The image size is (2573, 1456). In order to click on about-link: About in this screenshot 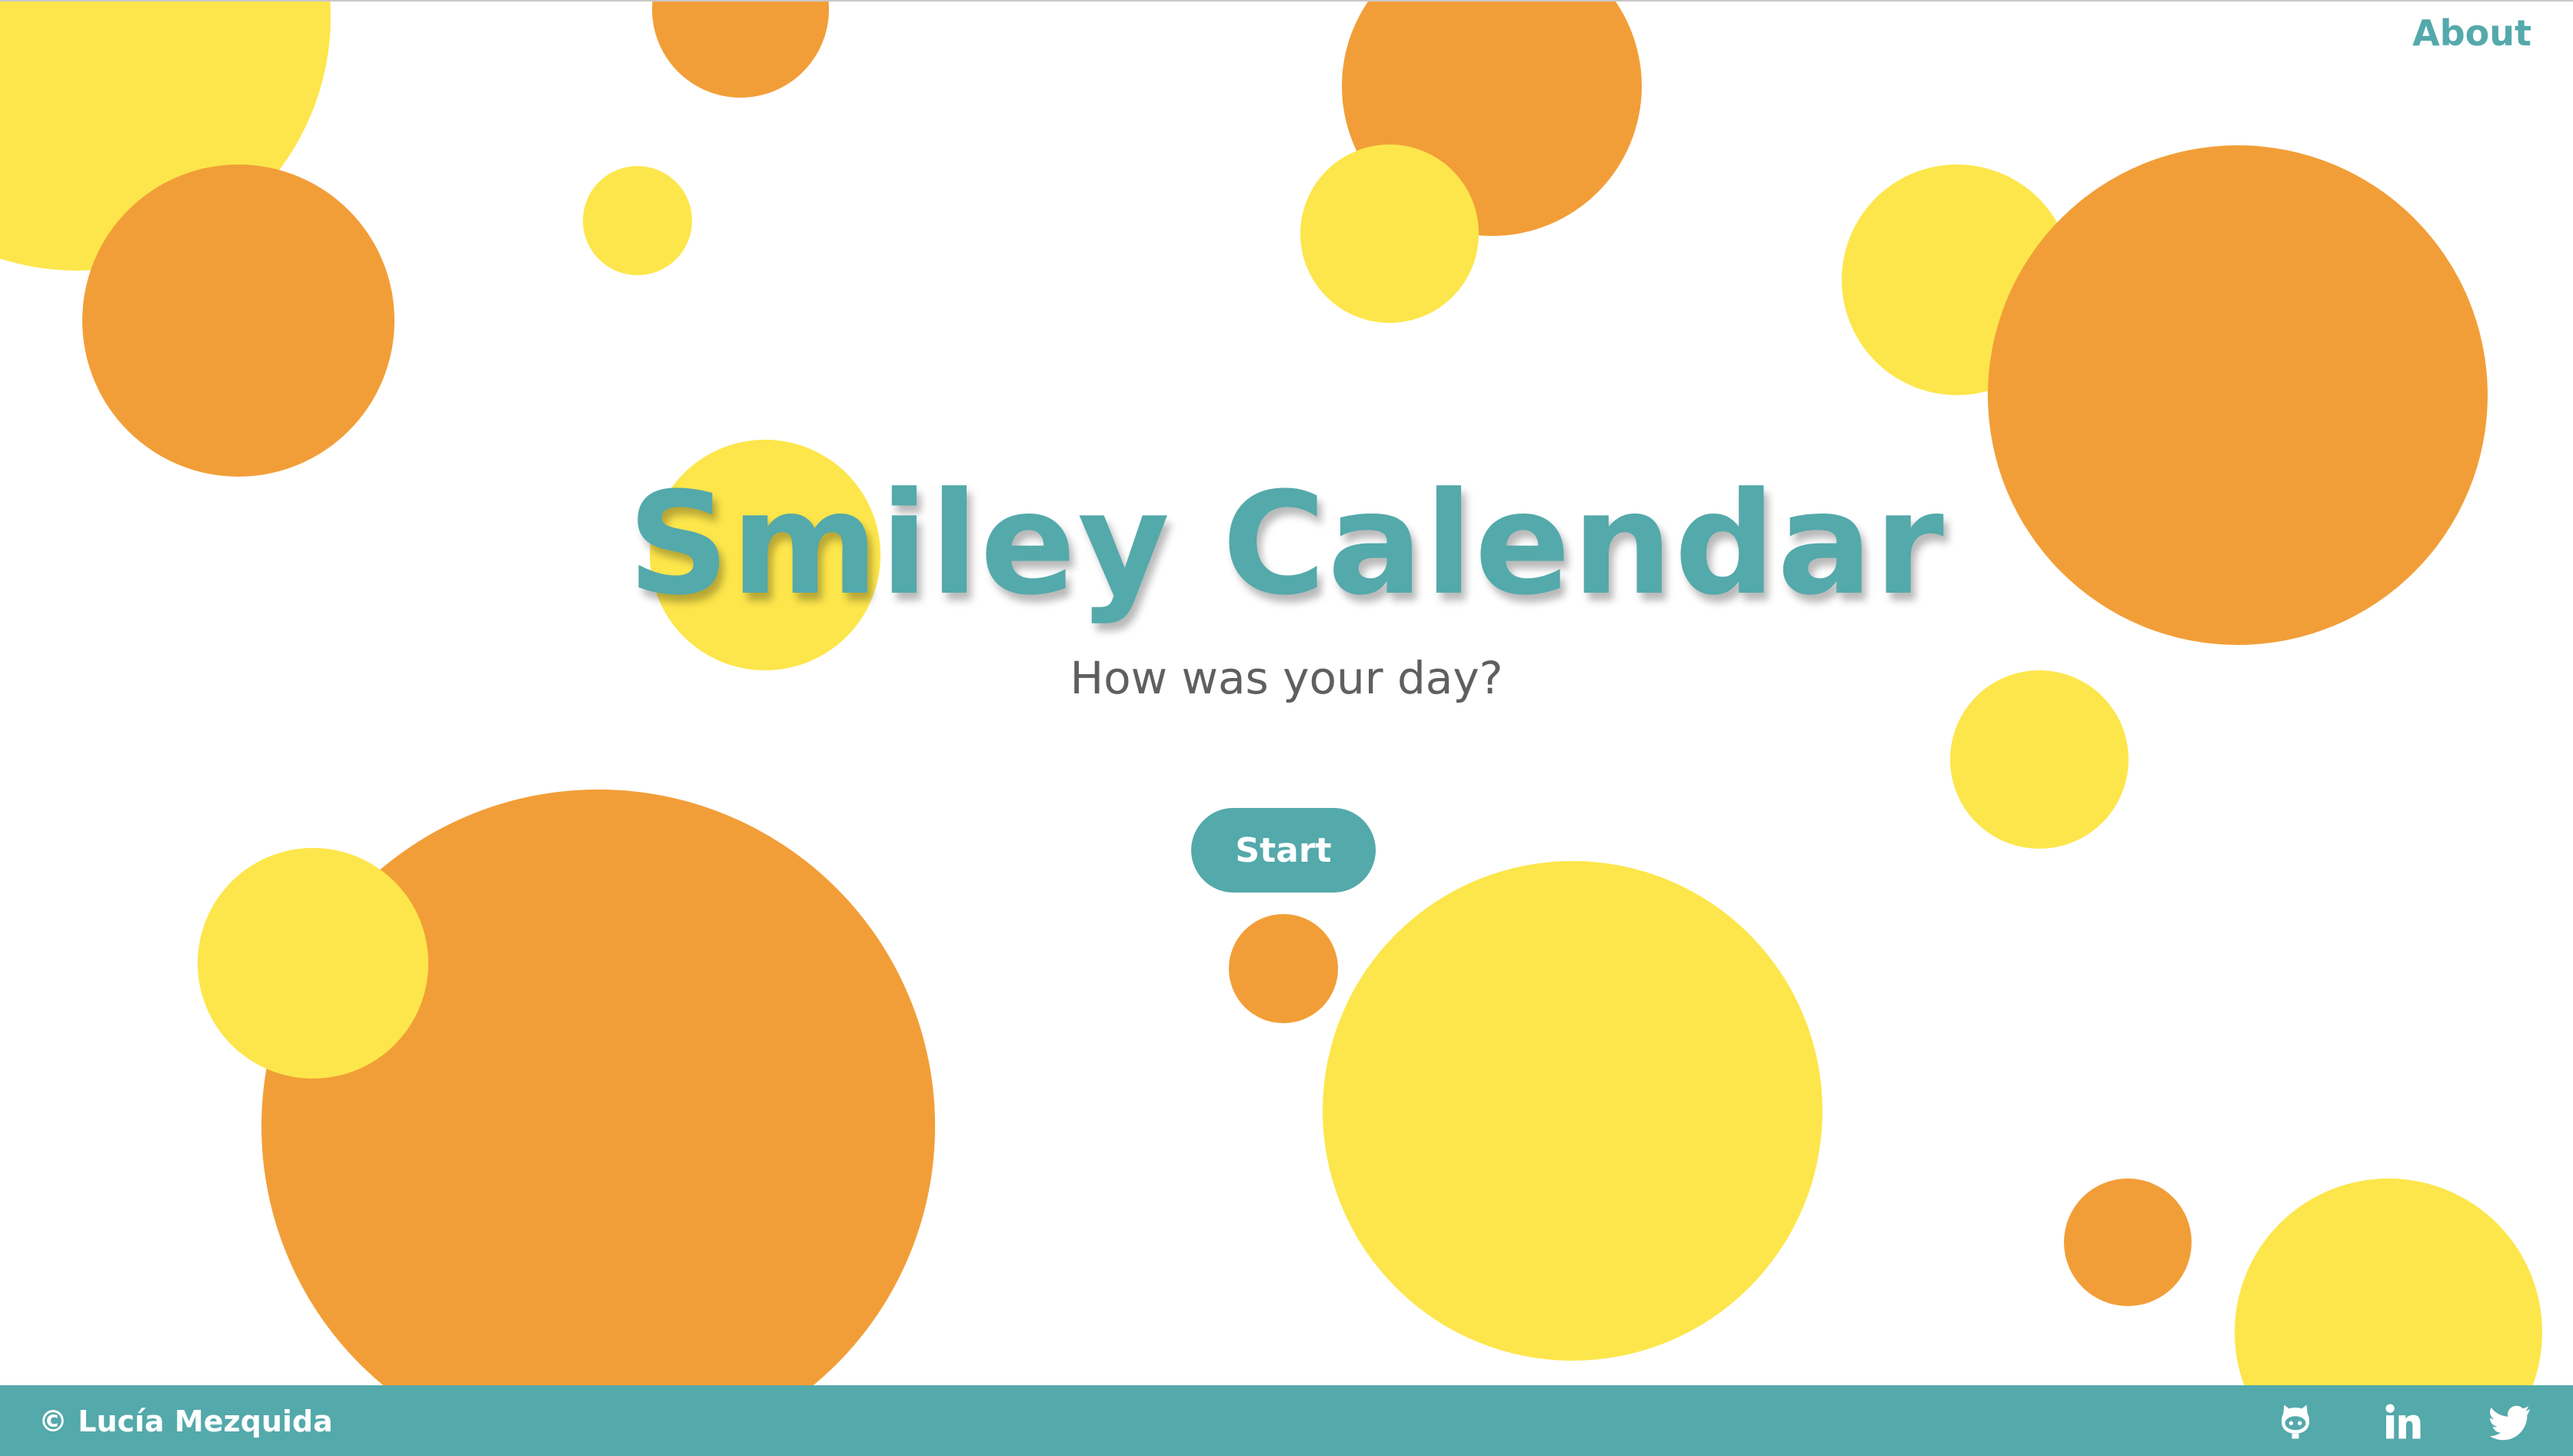, I will do `click(2471, 33)`.